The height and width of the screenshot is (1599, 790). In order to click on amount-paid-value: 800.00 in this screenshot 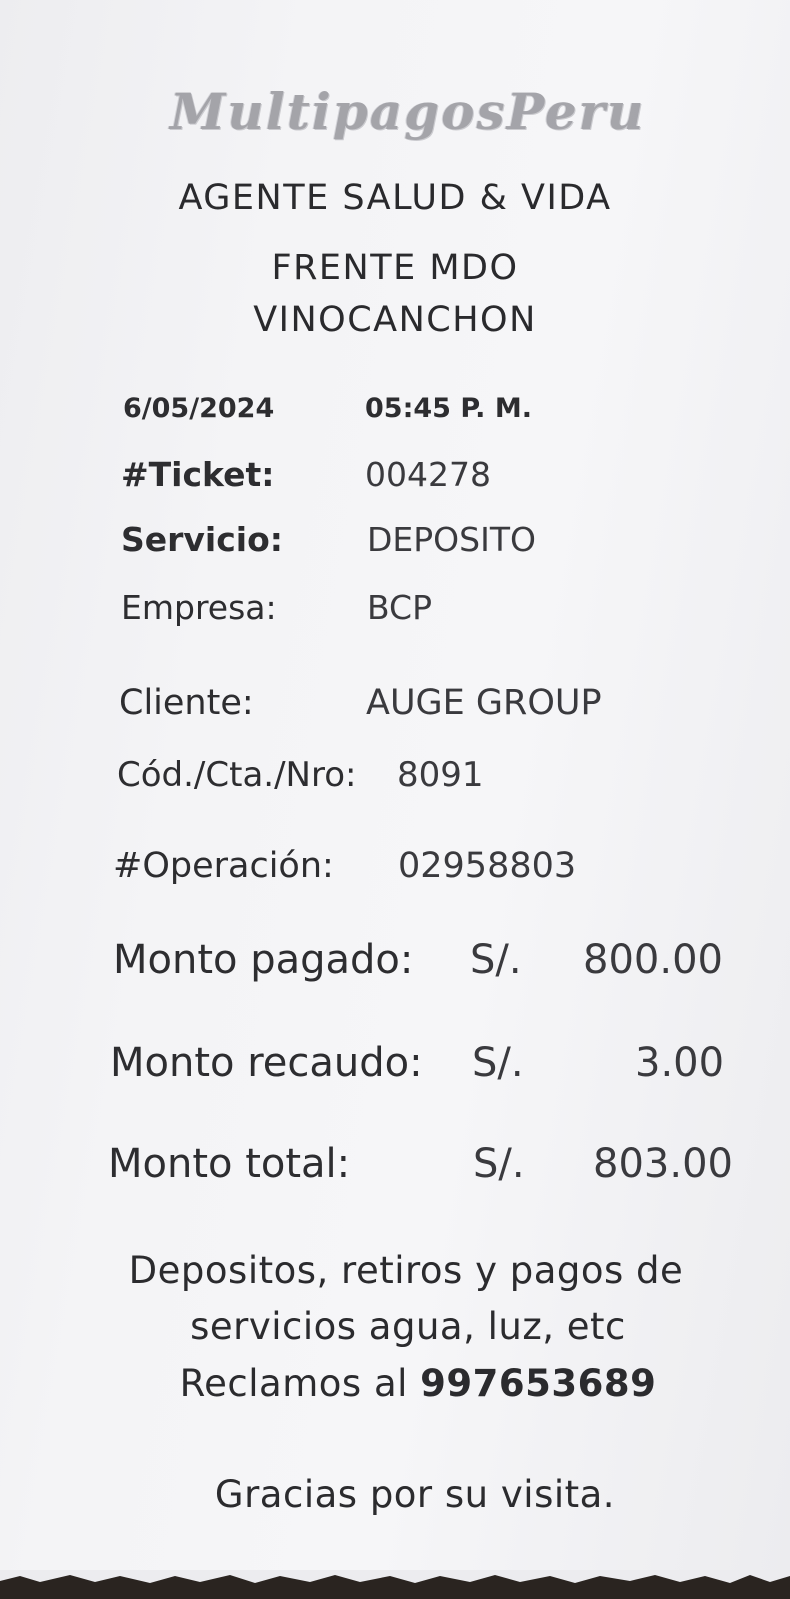, I will do `click(653, 960)`.